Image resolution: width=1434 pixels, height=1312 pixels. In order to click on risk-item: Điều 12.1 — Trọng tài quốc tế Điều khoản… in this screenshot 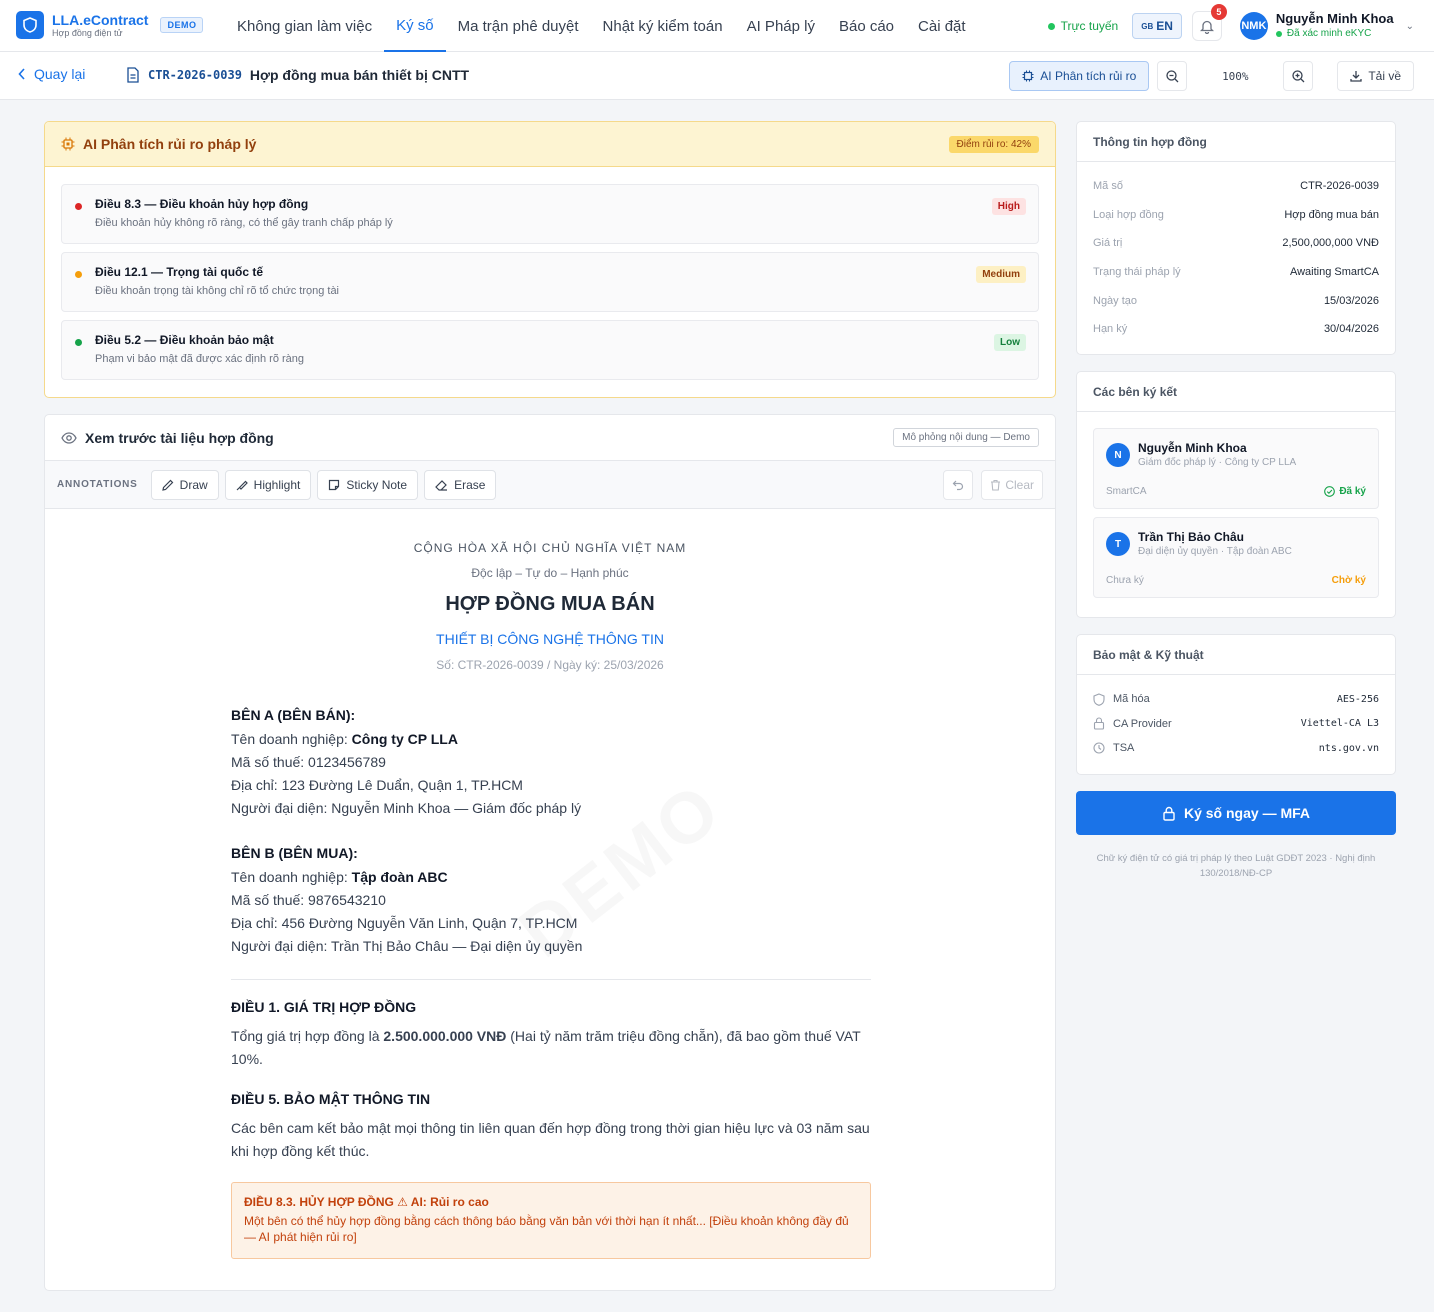, I will do `click(550, 282)`.